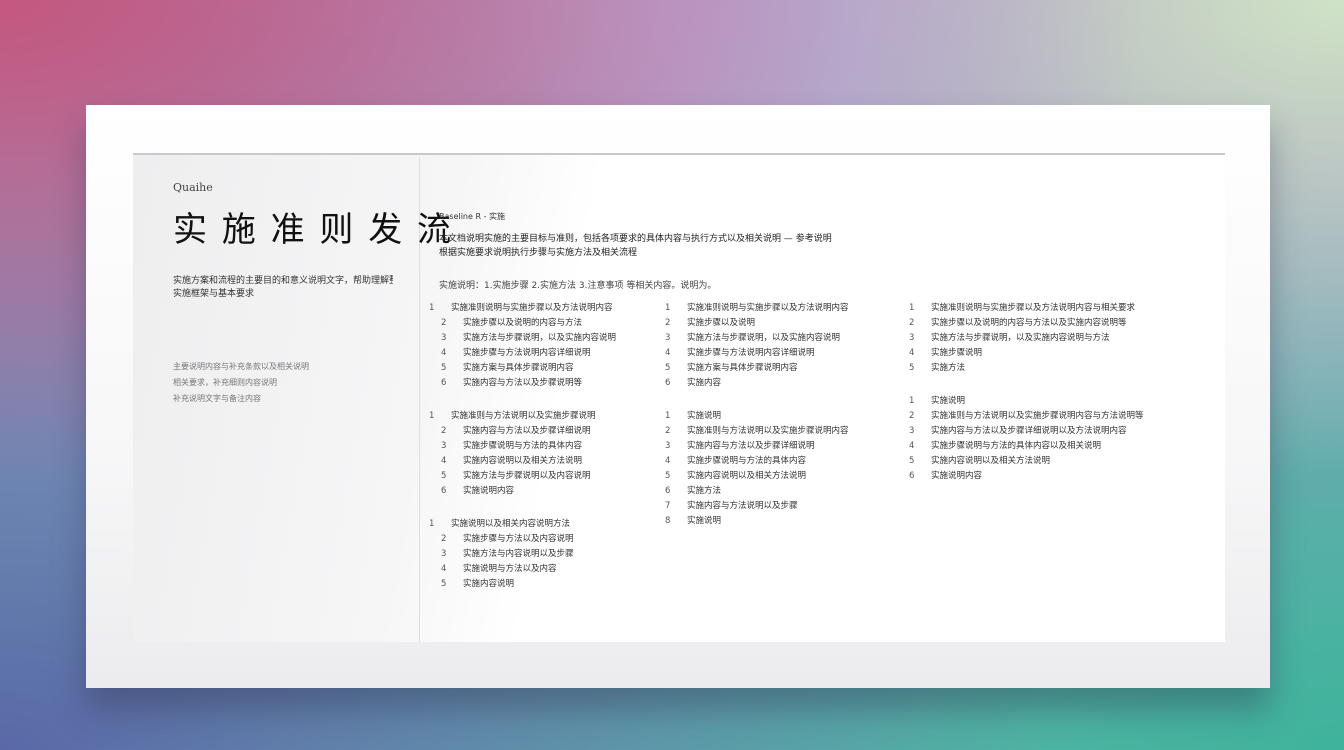 The height and width of the screenshot is (750, 1344). Describe the element at coordinates (217, 398) in the screenshot. I see `note-line: 补充说明文字与备注内容` at that location.